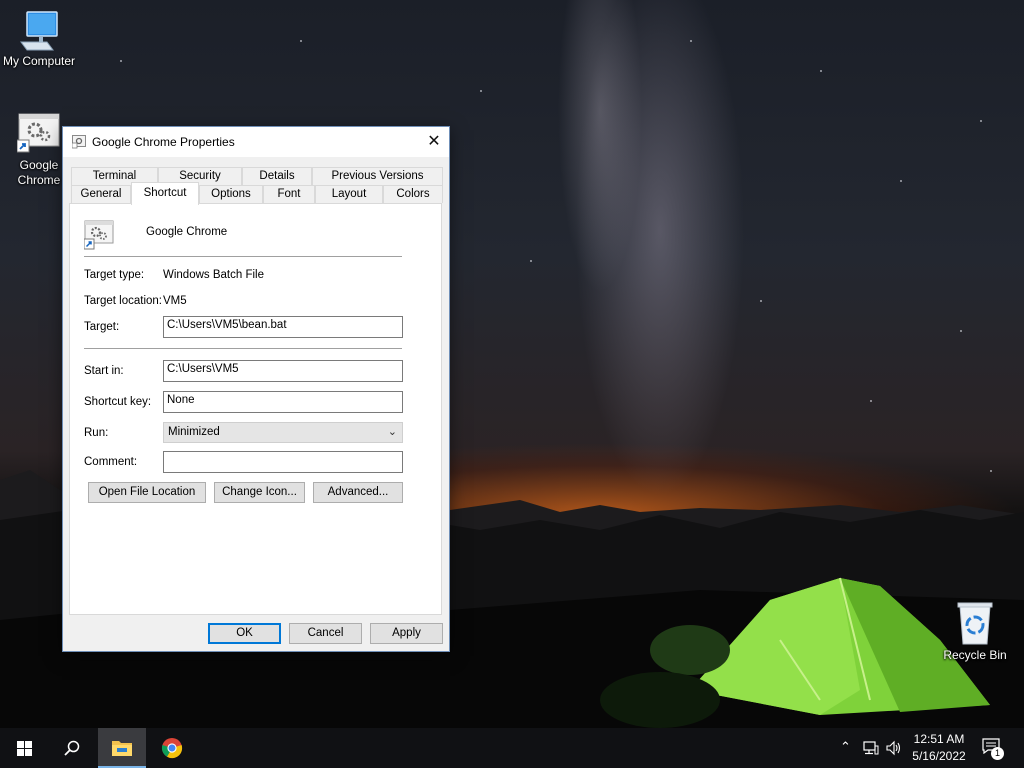 This screenshot has height=768, width=1024. Describe the element at coordinates (392, 432) in the screenshot. I see `chevron-down-icon: ⌄` at that location.